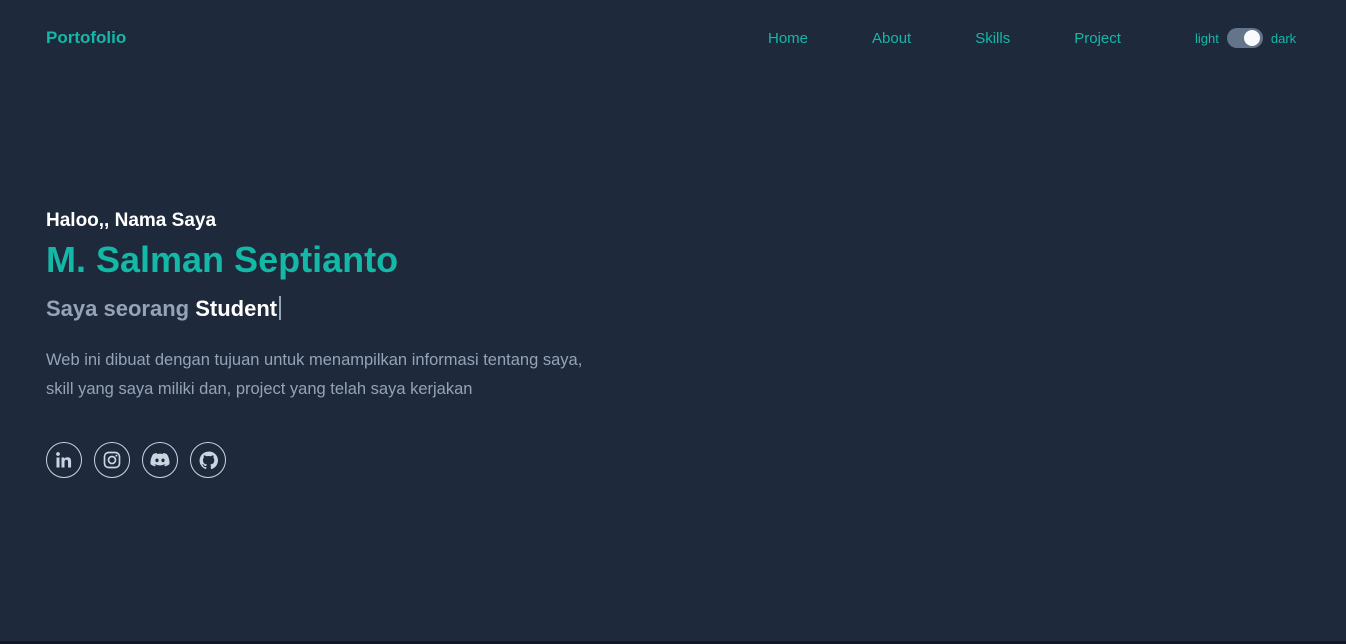 This screenshot has height=644, width=1346. What do you see at coordinates (356, 460) in the screenshot?
I see `social-links` at bounding box center [356, 460].